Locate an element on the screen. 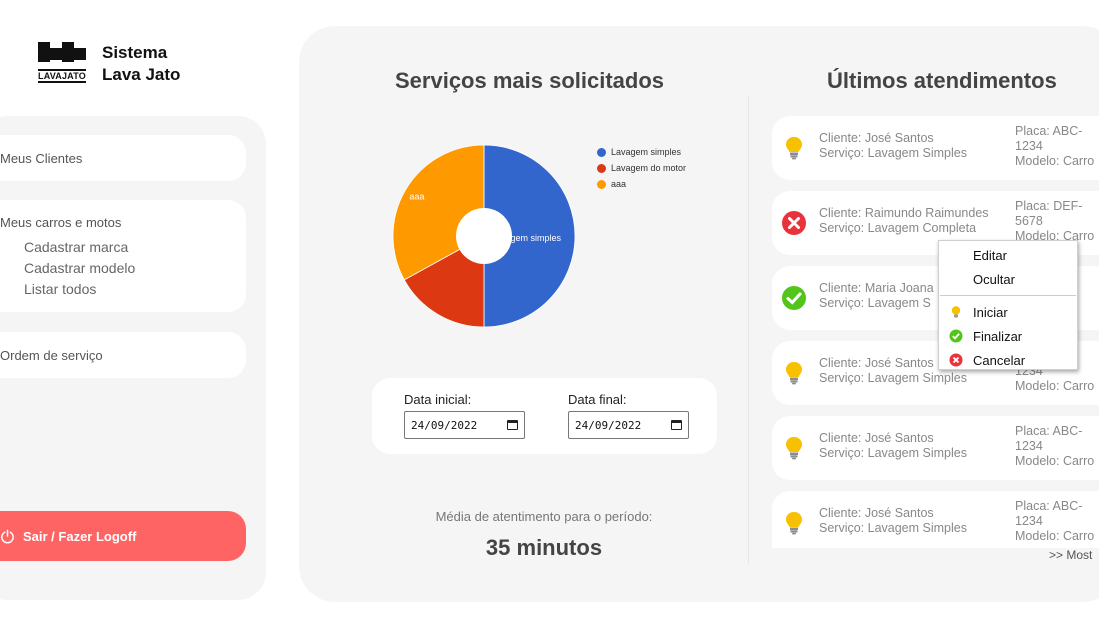 This screenshot has height=618, width=1099. end-date-field: Data final: 24/09/2022 is located at coordinates (628, 415).